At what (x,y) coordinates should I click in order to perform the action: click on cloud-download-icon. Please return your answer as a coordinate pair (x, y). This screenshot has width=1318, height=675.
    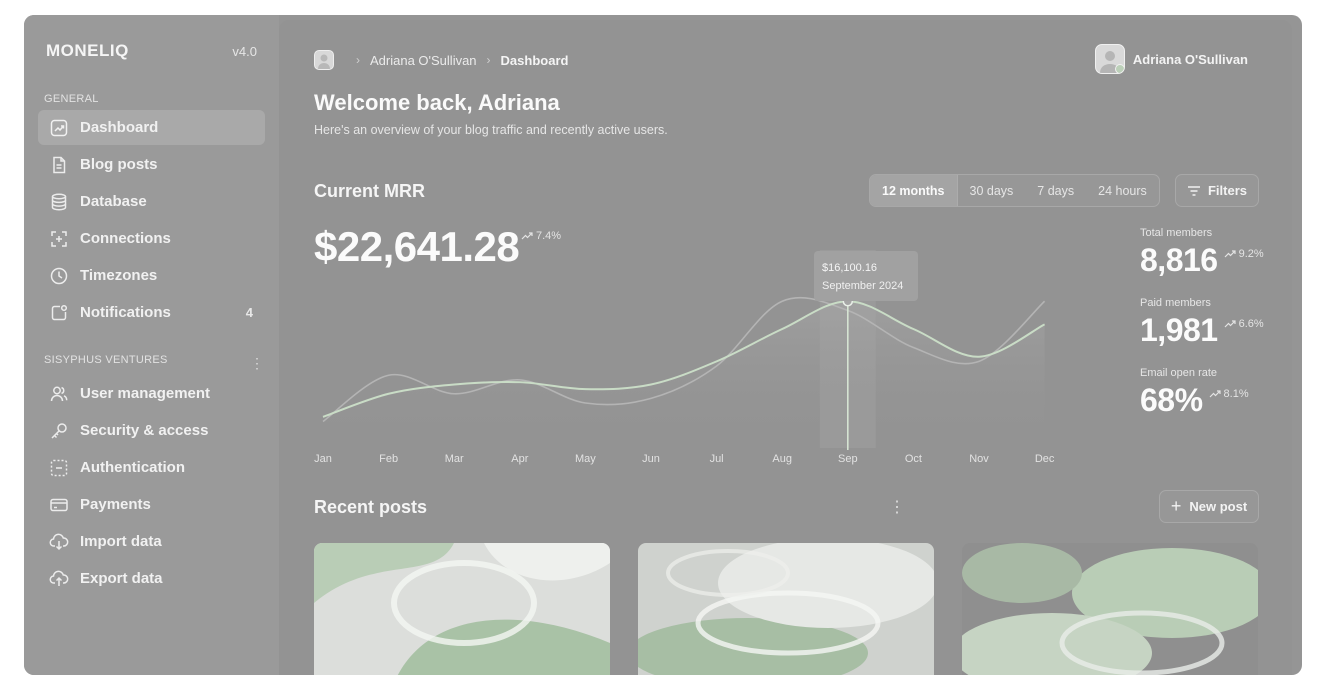
    Looking at the image, I should click on (59, 542).